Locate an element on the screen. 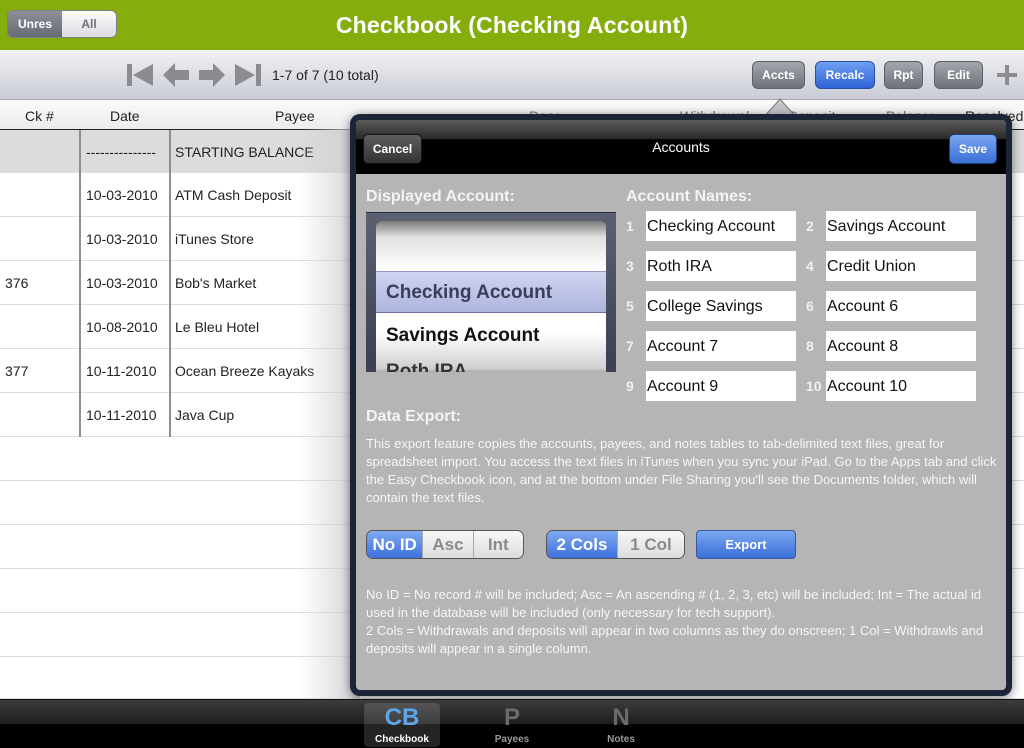 The image size is (1024, 748). tab-notes: N Notes is located at coordinates (621, 725).